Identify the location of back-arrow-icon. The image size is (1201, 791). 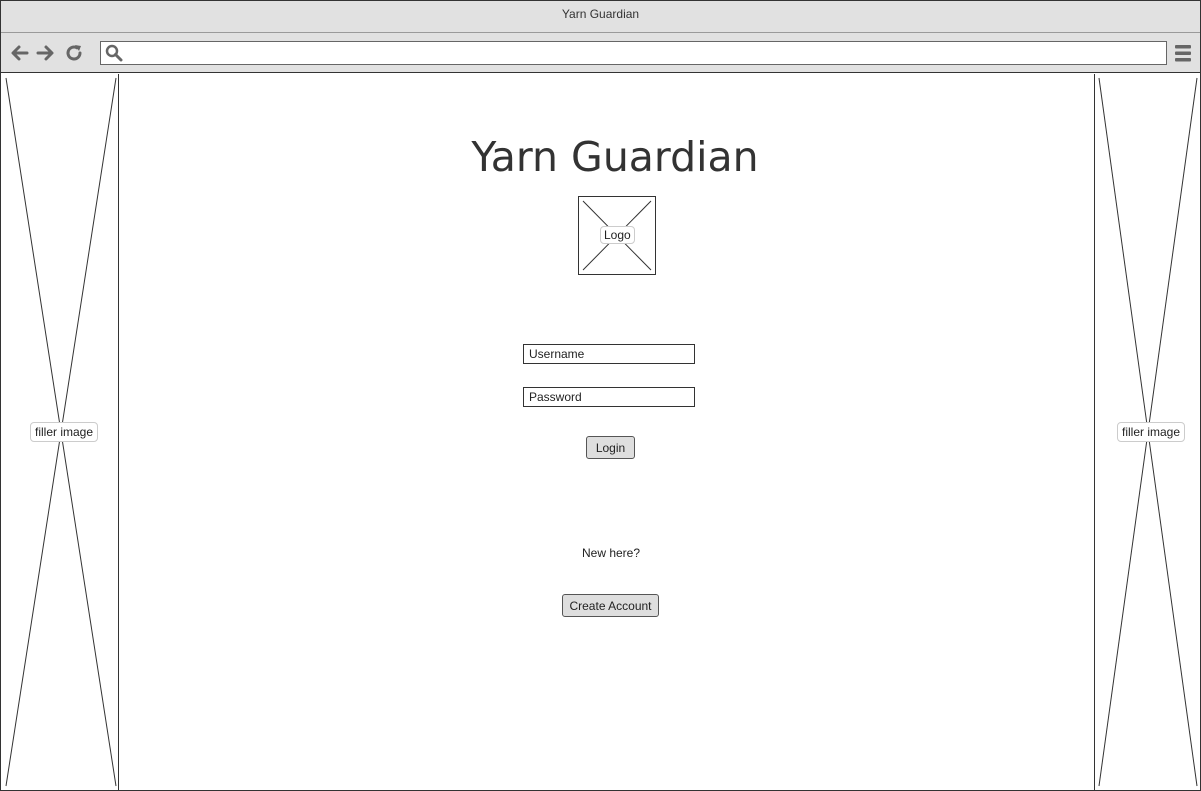
(20, 53).